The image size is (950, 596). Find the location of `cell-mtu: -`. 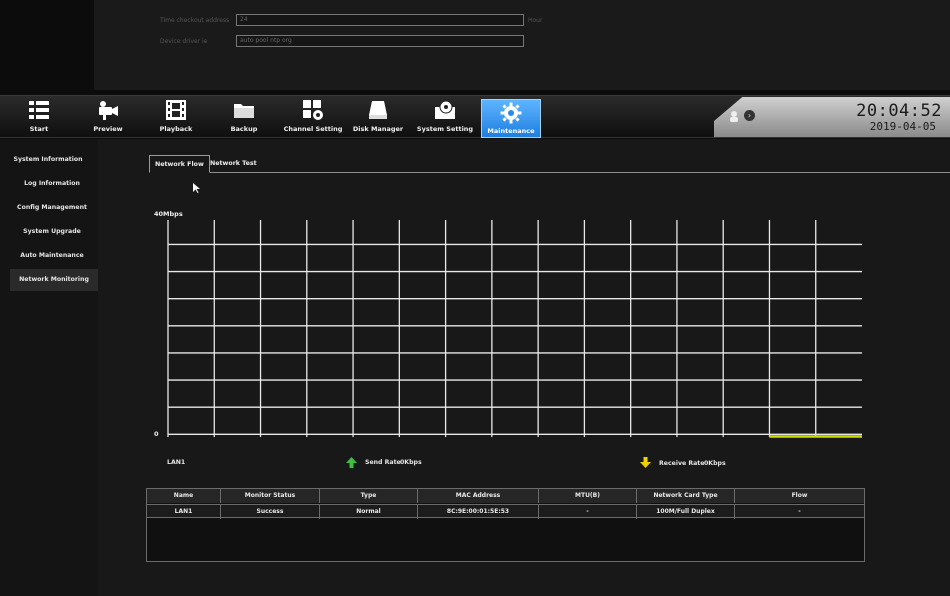

cell-mtu: - is located at coordinates (588, 512).